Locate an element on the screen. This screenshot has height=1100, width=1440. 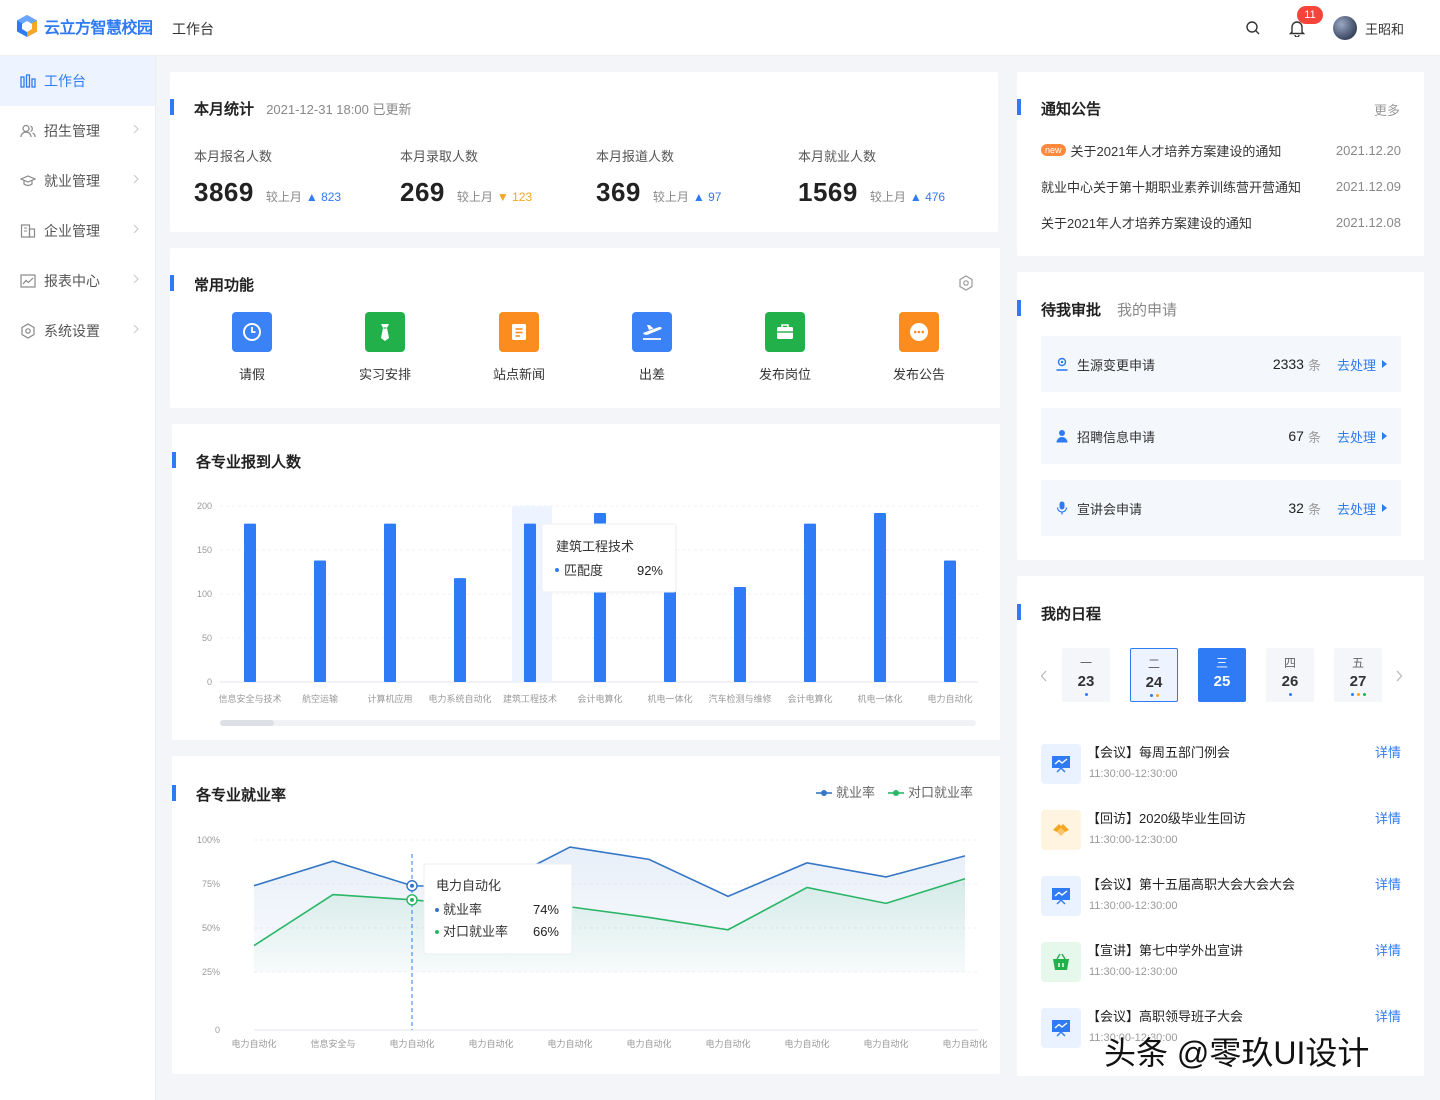
common-functions-card: 常用功能 请假 实习安排 站点新闻 出差 发布岗位 发布公告 is located at coordinates (585, 328).